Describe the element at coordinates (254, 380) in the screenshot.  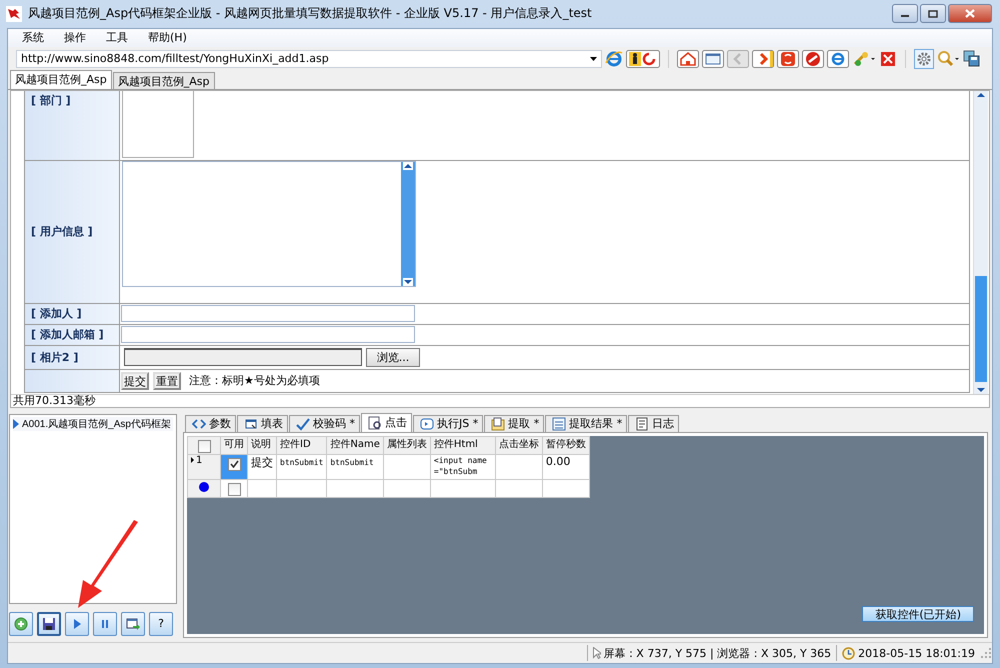
I see `required-note: 注意：标明★号处为必填项` at that location.